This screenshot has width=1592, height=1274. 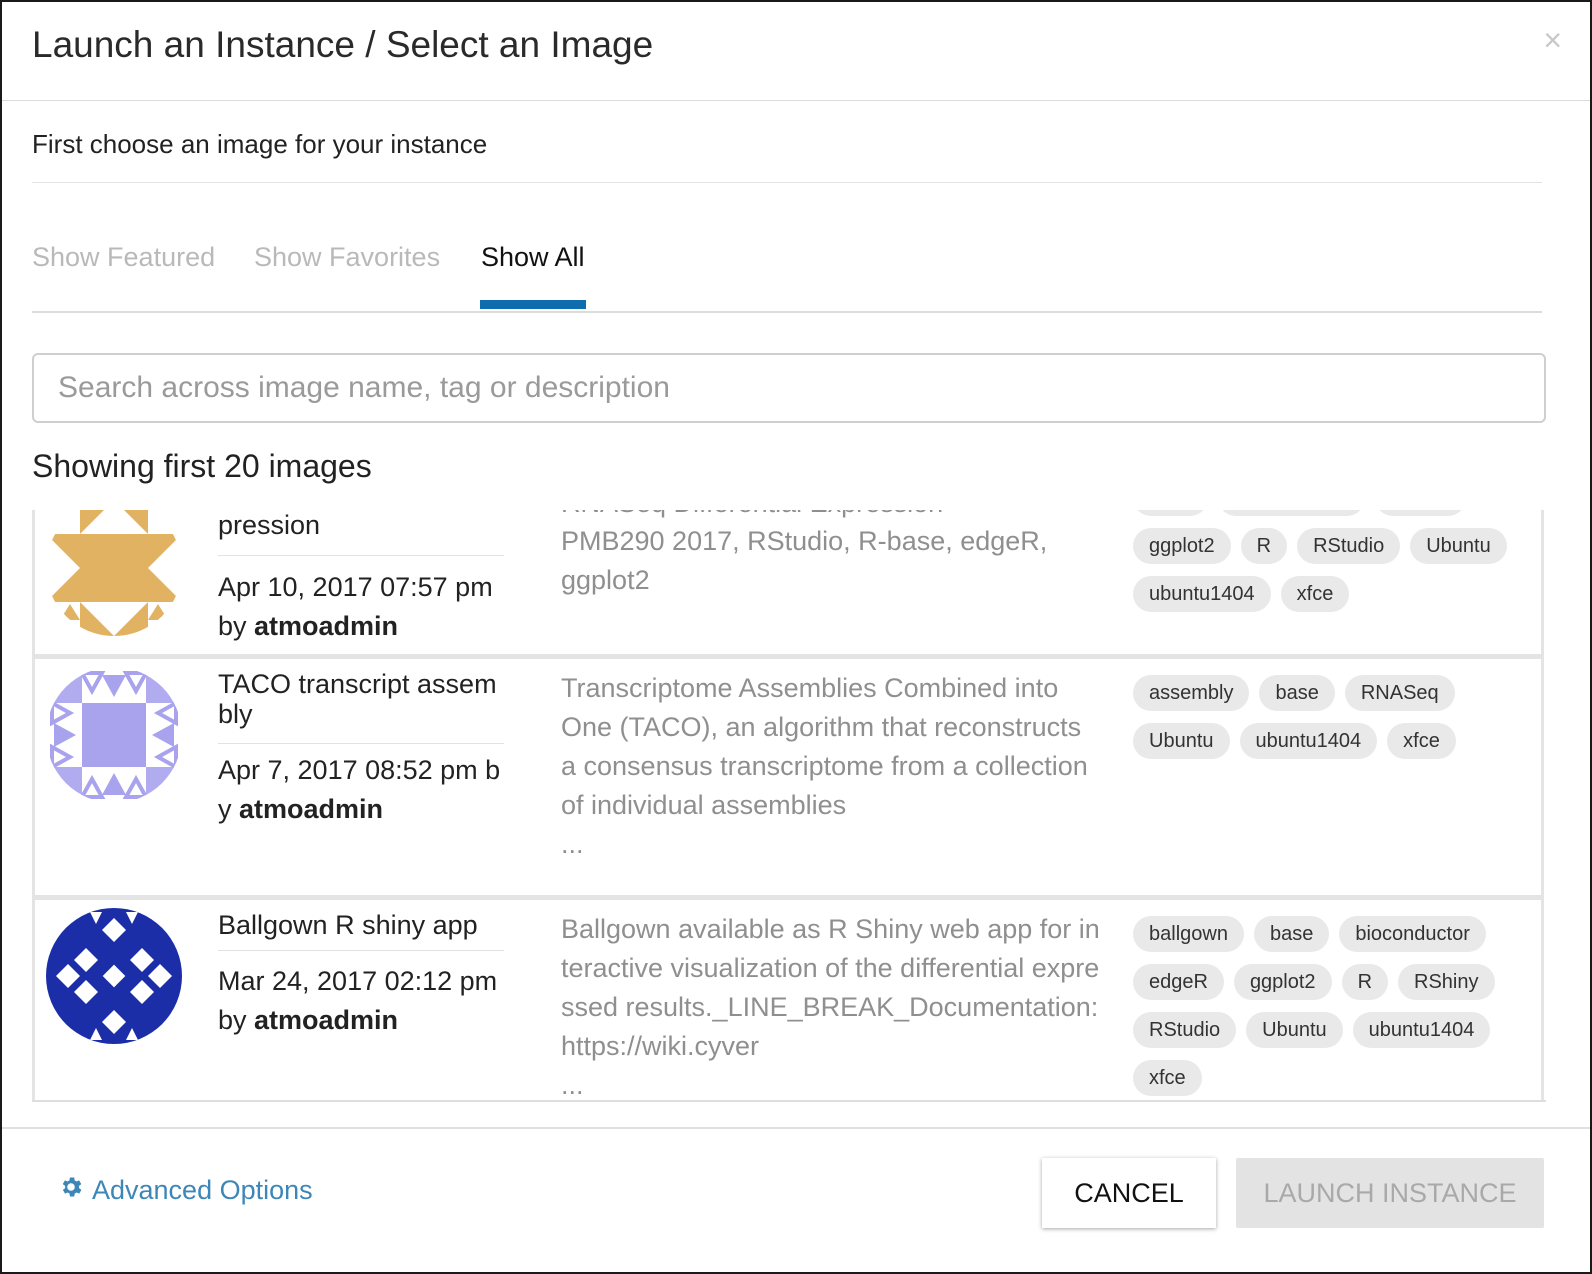 I want to click on close-icon: ×, so click(x=1552, y=40).